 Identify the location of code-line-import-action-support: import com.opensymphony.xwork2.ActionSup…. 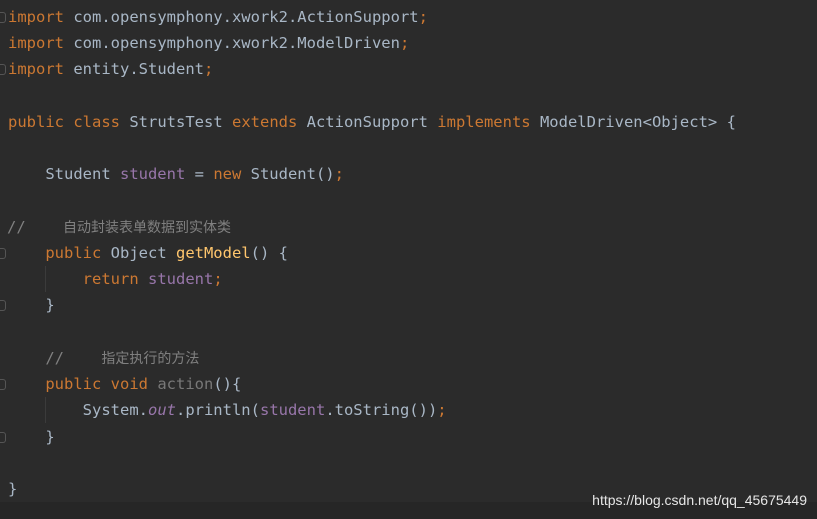
(218, 17).